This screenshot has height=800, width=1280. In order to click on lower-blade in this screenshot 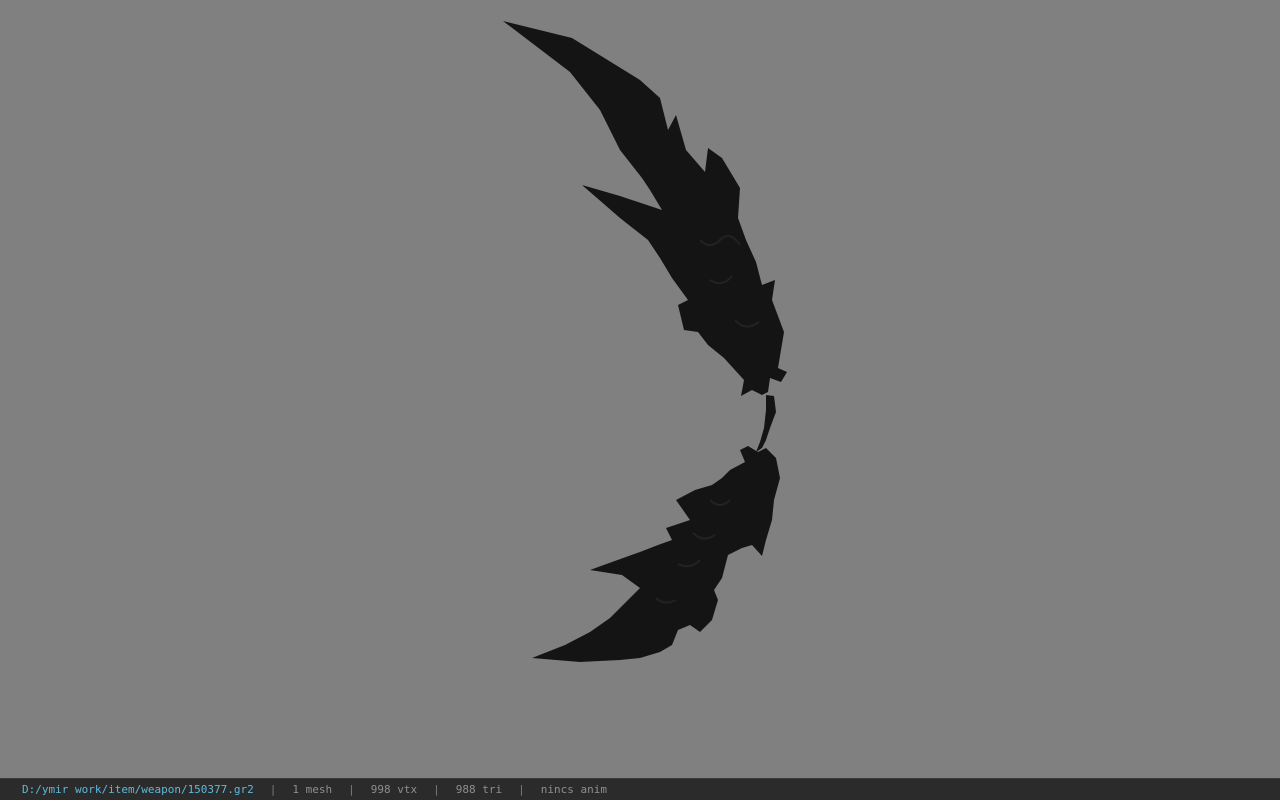, I will do `click(656, 554)`.